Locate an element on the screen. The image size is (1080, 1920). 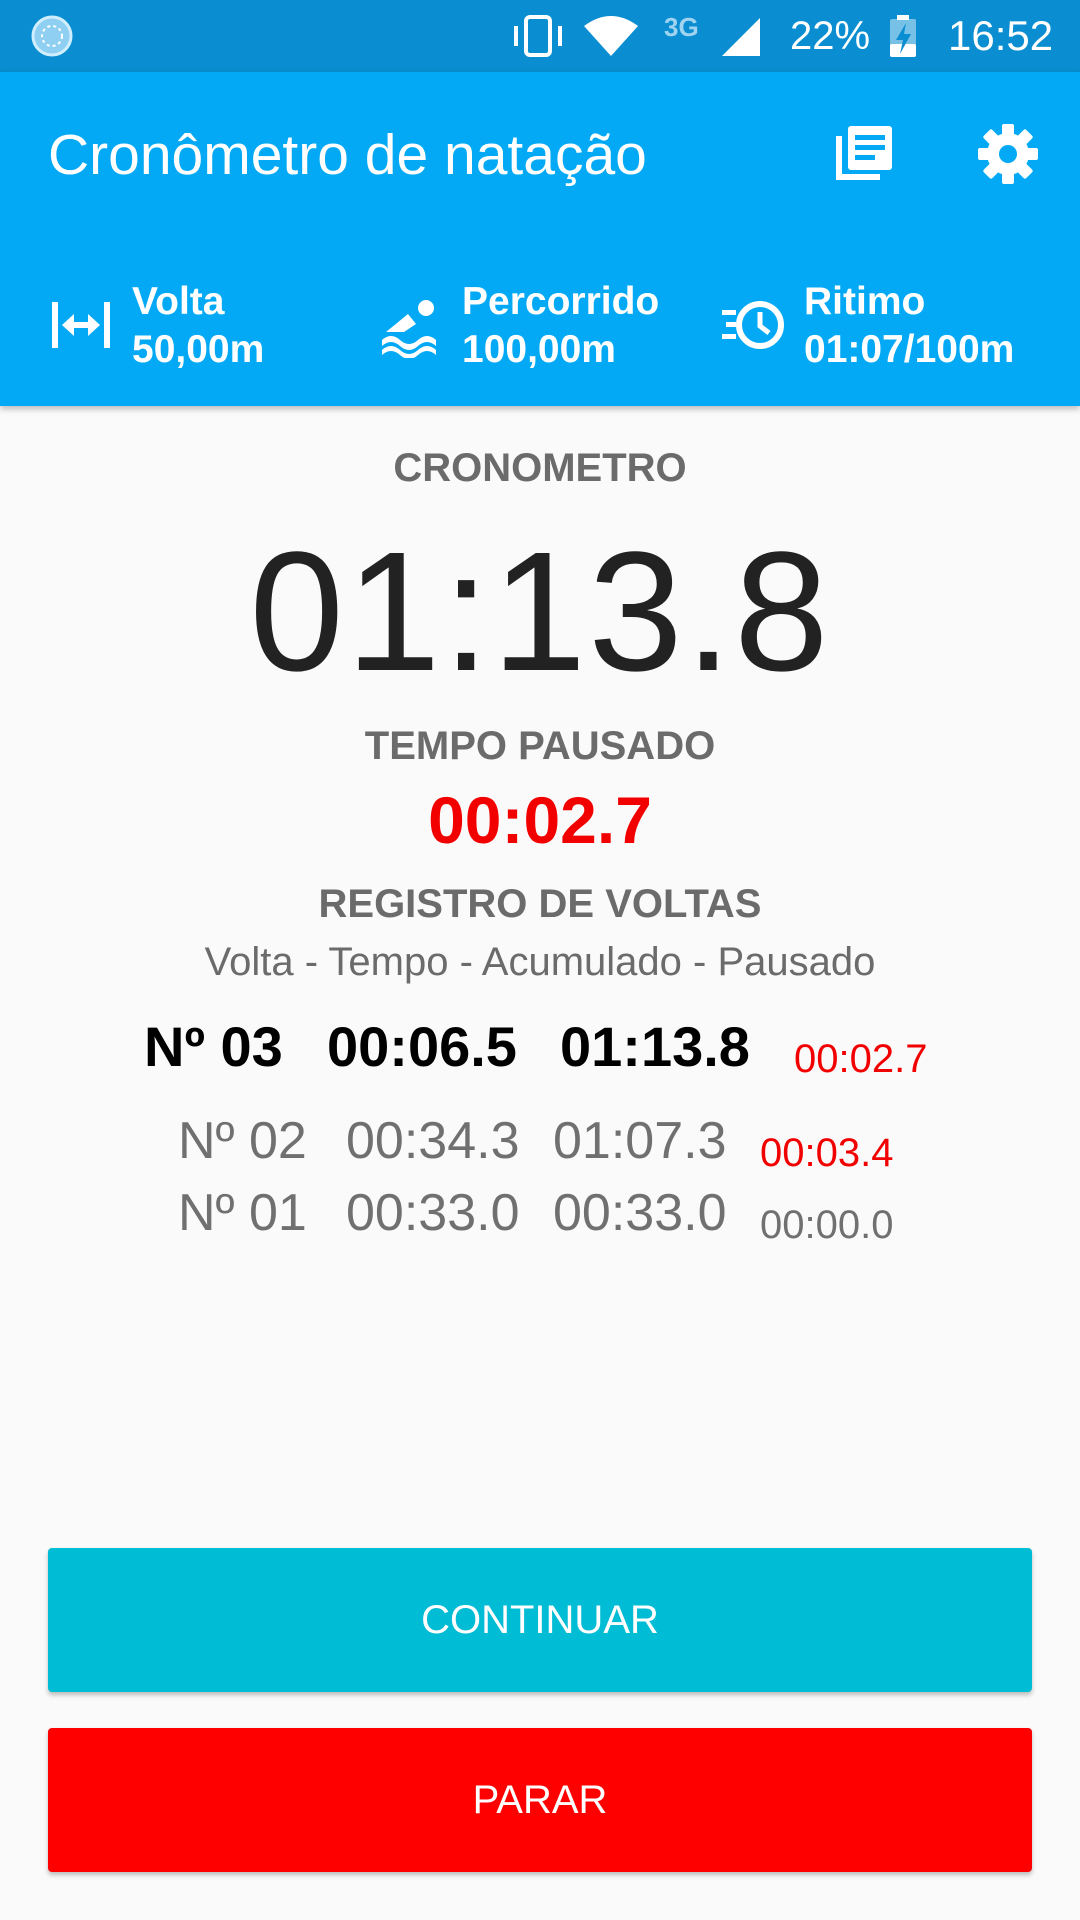
lap-number: Nº 01 is located at coordinates (242, 1213).